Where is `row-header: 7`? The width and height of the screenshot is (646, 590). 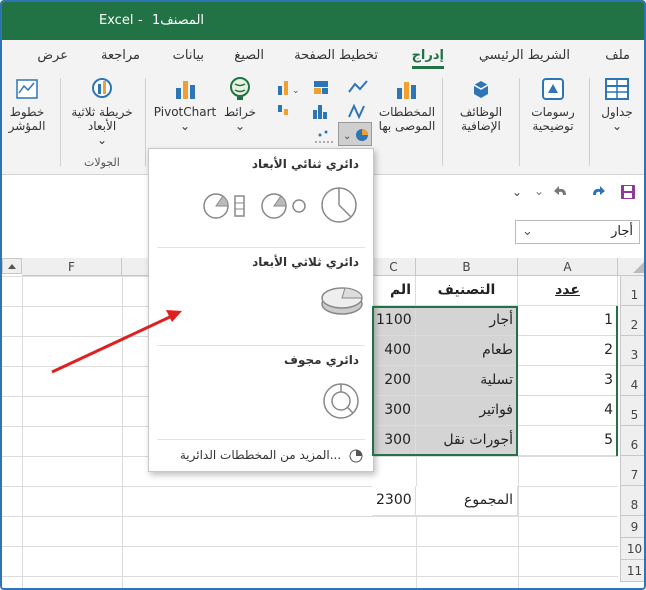
row-header: 7 is located at coordinates (632, 471).